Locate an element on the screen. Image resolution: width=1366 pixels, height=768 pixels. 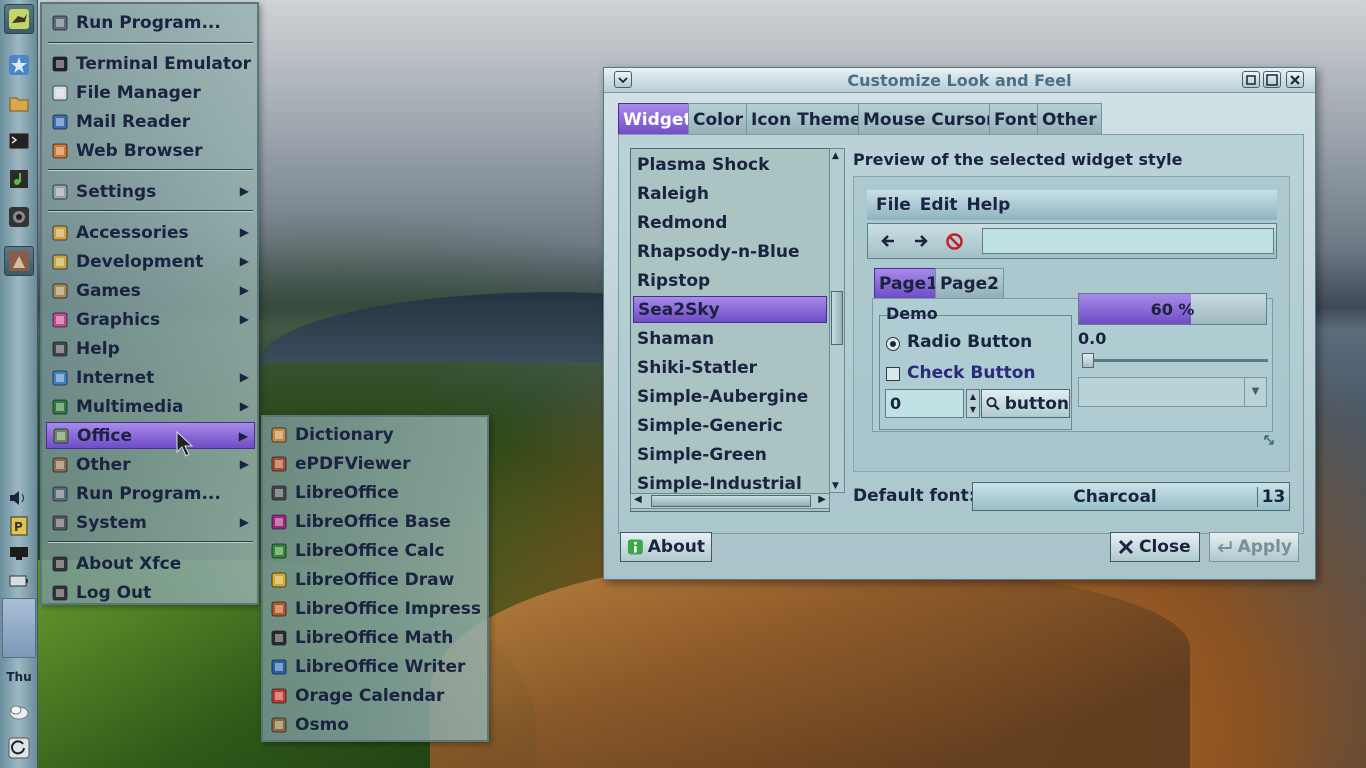
combo-dropdown-arrow-icon: ▼ is located at coordinates (1255, 392).